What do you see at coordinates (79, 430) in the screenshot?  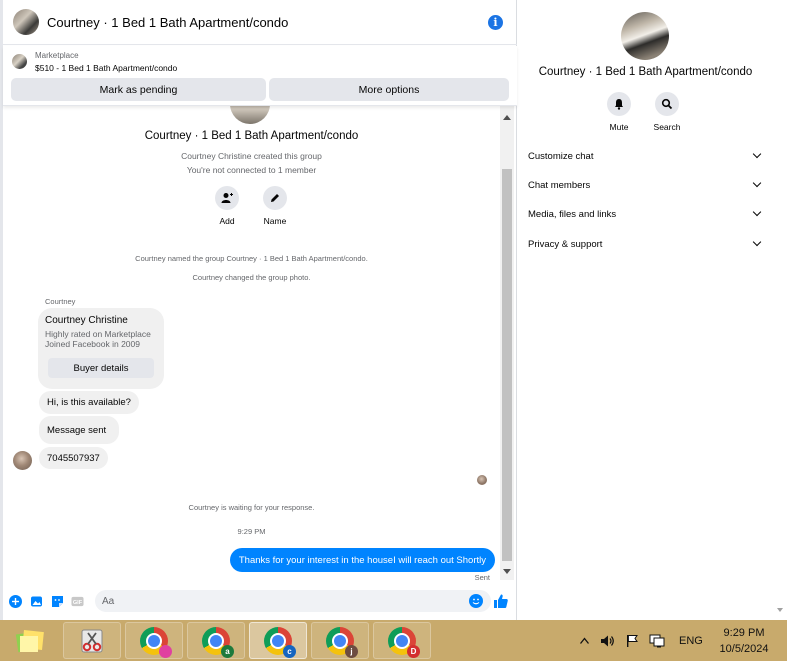 I see `message-bubble: Message sent` at bounding box center [79, 430].